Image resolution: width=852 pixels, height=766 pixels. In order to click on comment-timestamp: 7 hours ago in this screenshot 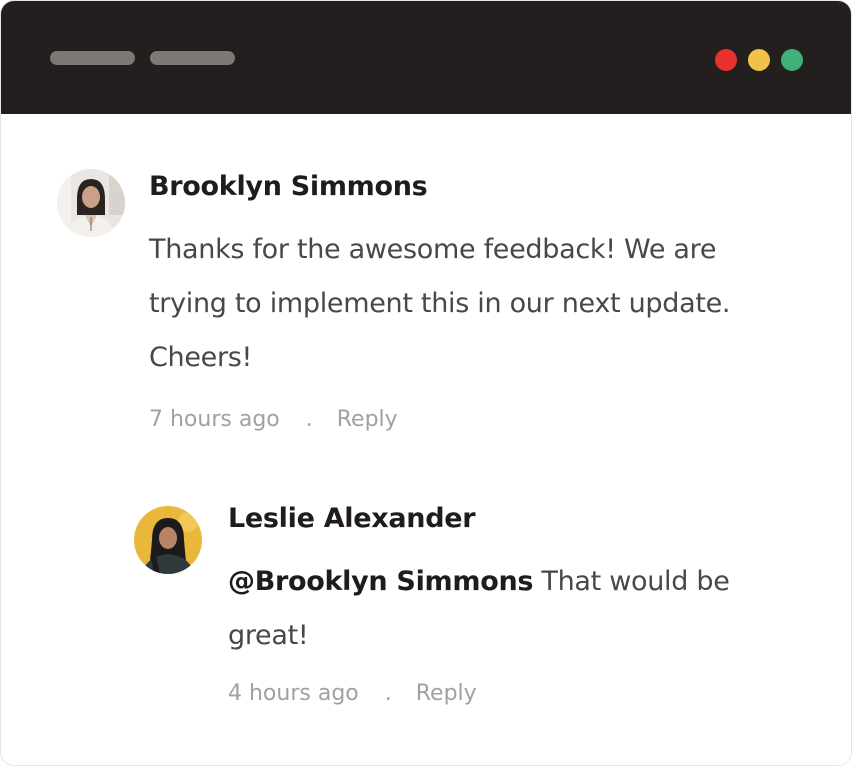, I will do `click(214, 419)`.